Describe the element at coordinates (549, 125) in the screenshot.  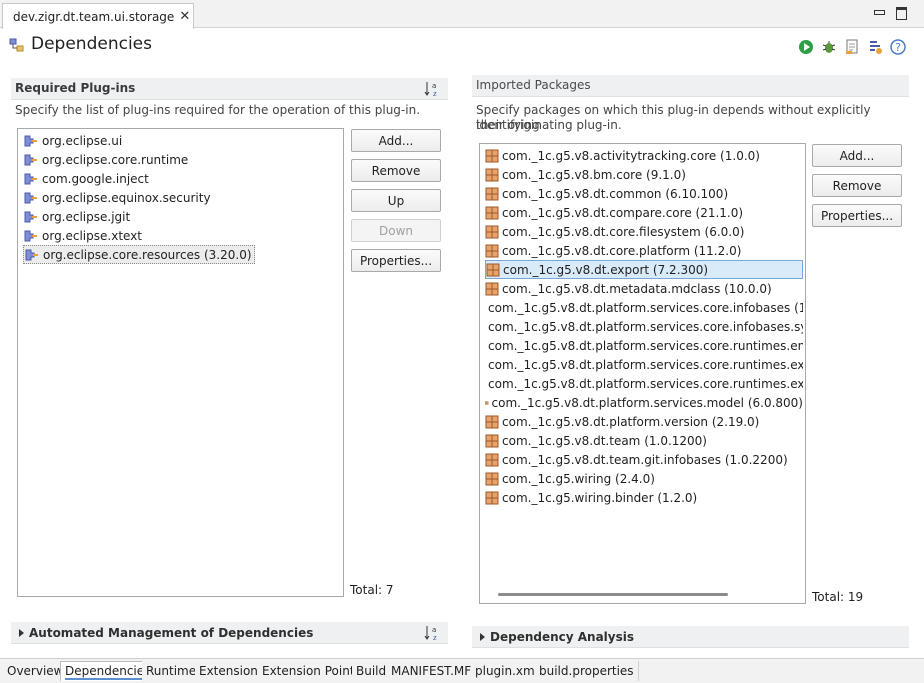
I see `imported-packages-description-2: their originating plug-in.` at that location.